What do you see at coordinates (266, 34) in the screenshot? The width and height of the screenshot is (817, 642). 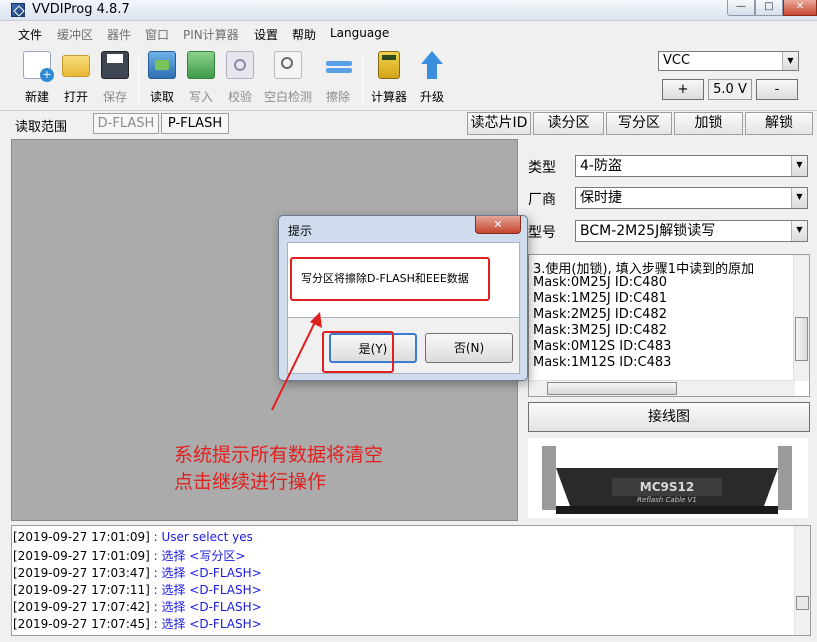 I see `menu-settings: 设置` at bounding box center [266, 34].